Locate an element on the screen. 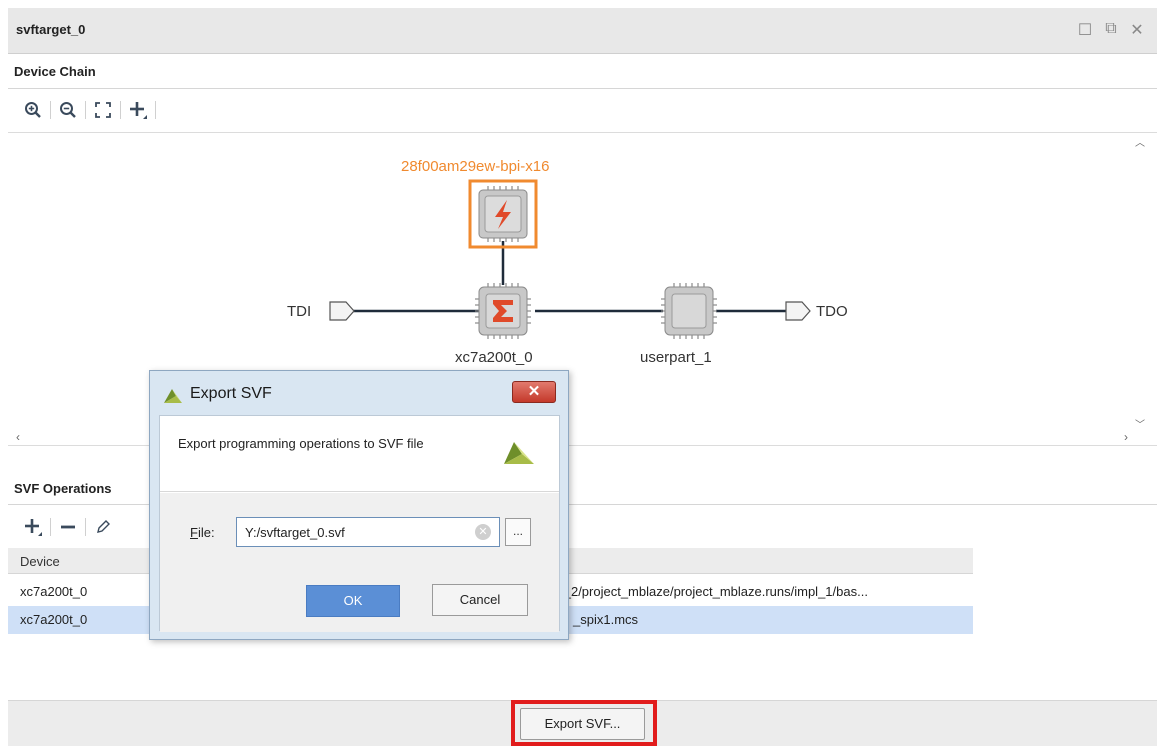  add-operation-icon is located at coordinates (33, 527).